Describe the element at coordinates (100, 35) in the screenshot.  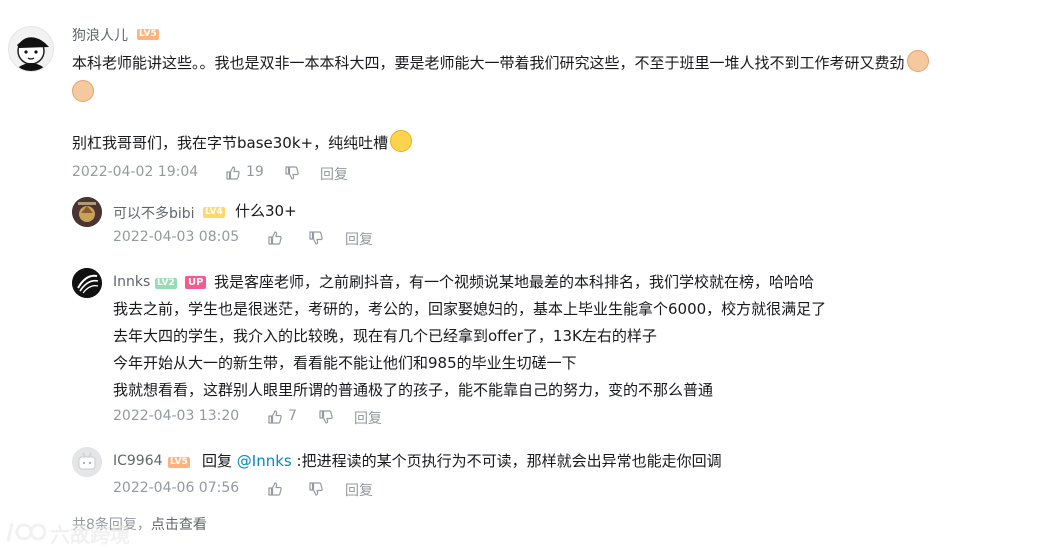
I see `comment-username: 狗浪人儿` at that location.